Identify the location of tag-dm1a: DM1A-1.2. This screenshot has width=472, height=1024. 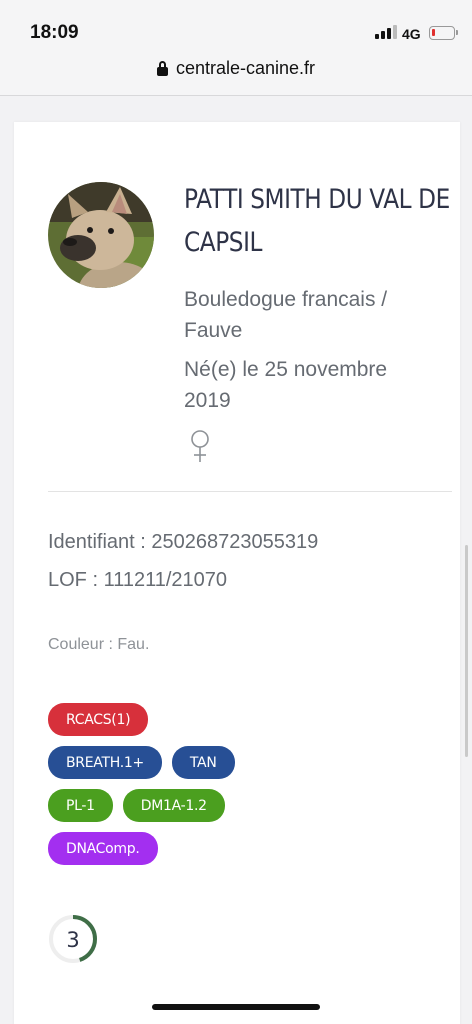
(173, 805).